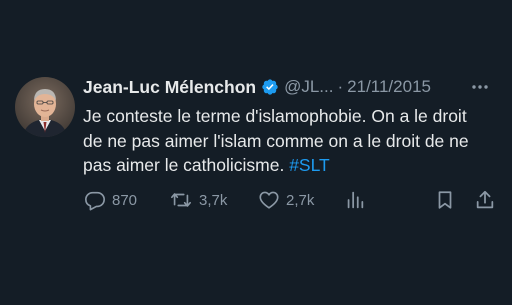 Image resolution: width=512 pixels, height=305 pixels. I want to click on bookmark-icon, so click(445, 200).